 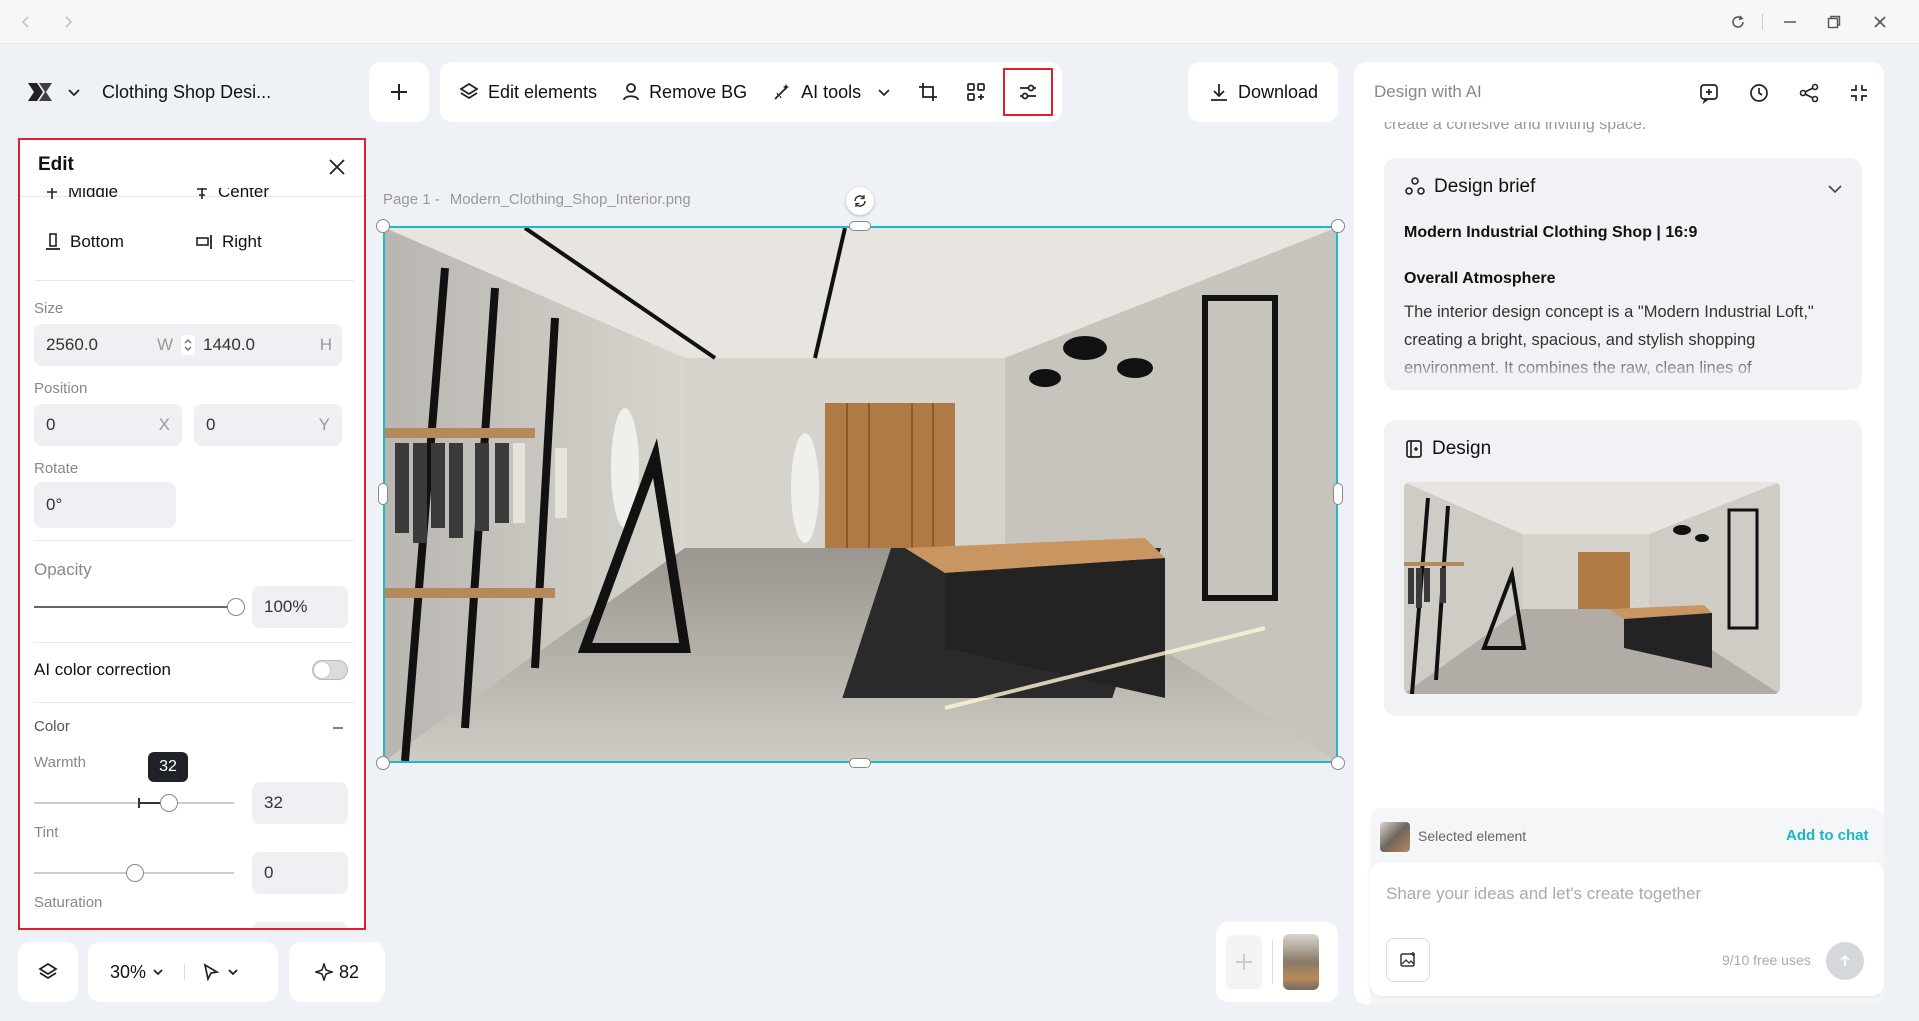 I want to click on size-label: Size, so click(x=49, y=308).